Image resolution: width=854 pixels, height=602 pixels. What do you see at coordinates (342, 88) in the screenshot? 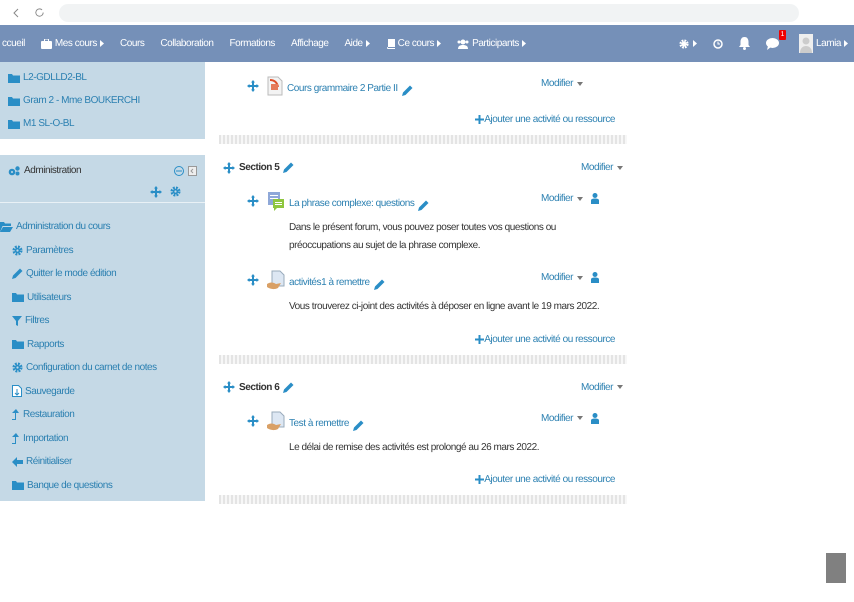
I see `activity-link: Cours grammaire 2 Partie II` at bounding box center [342, 88].